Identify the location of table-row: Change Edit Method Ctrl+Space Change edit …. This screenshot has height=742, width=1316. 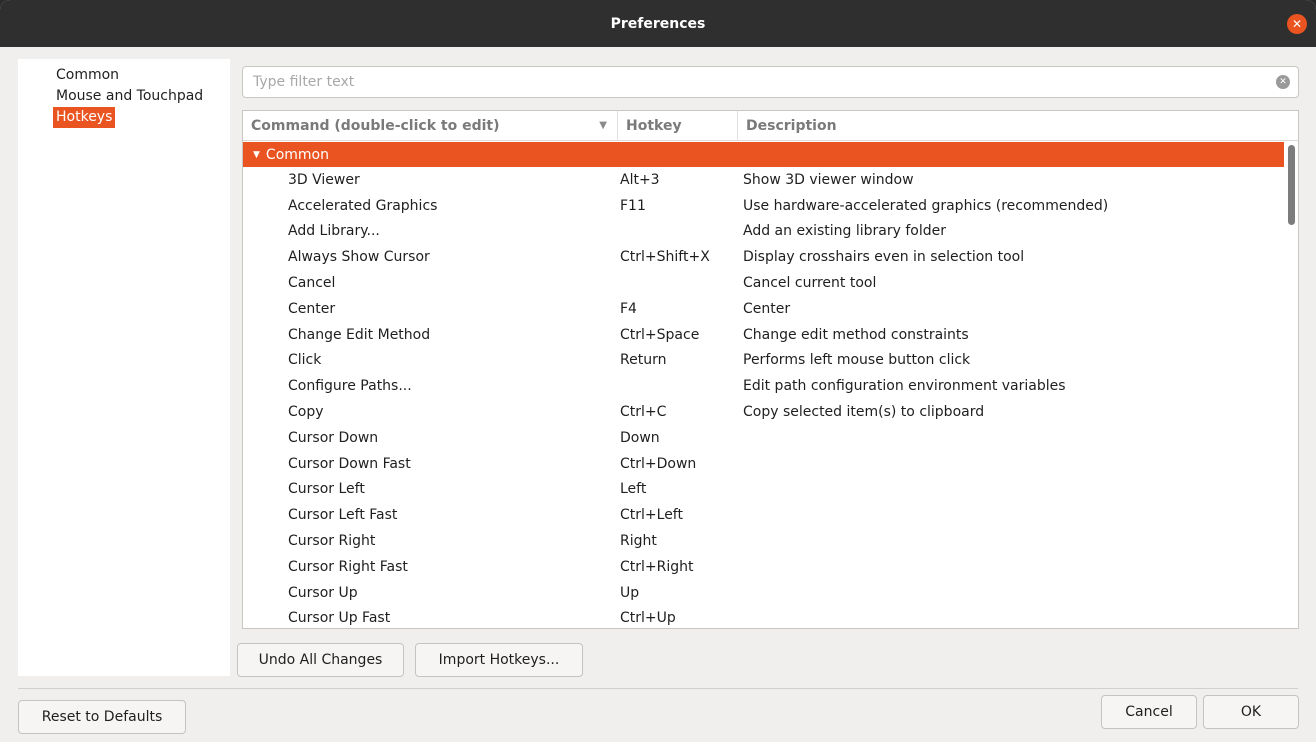
(763, 335).